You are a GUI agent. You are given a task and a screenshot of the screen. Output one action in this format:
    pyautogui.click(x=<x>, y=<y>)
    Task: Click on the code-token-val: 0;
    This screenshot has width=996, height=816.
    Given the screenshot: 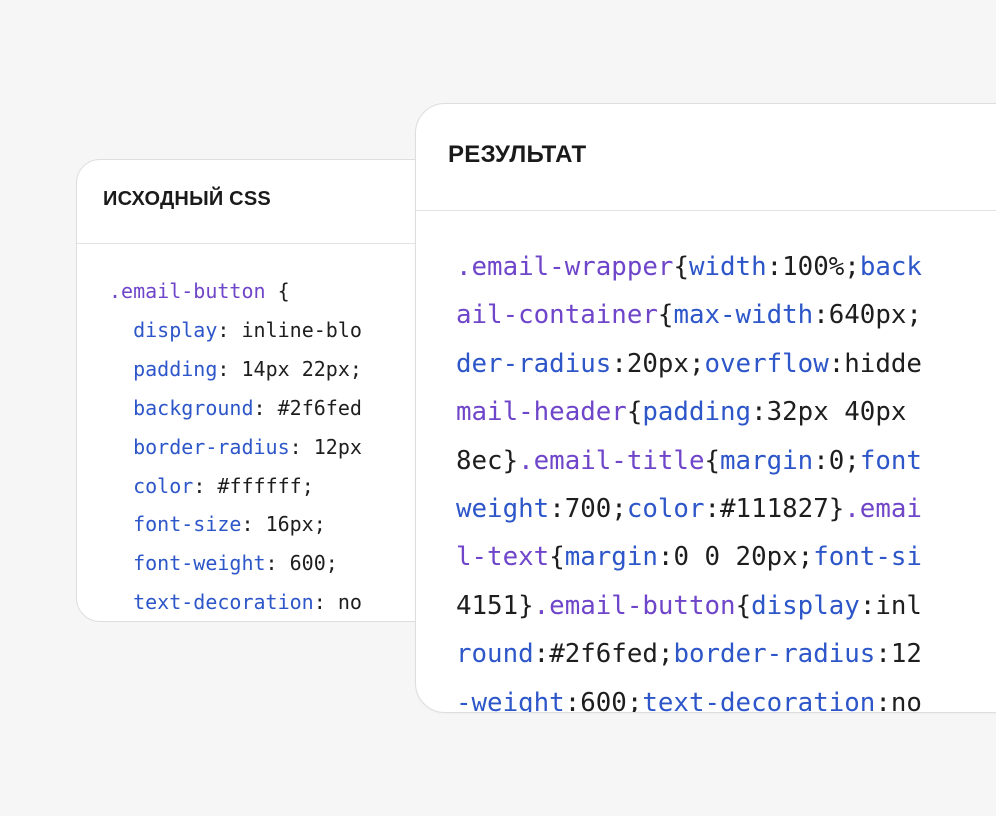 What is the action you would take?
    pyautogui.click(x=844, y=460)
    